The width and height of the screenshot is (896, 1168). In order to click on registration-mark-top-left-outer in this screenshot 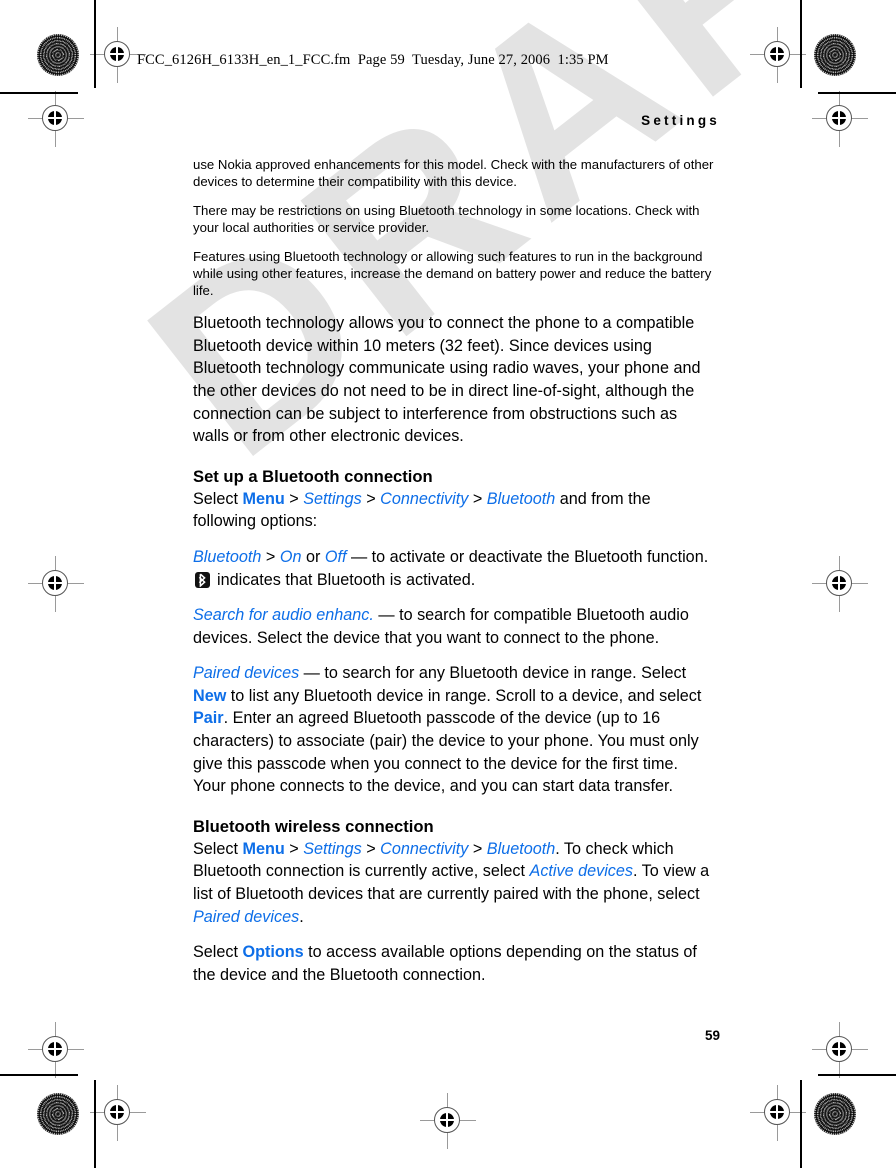, I will do `click(56, 119)`.